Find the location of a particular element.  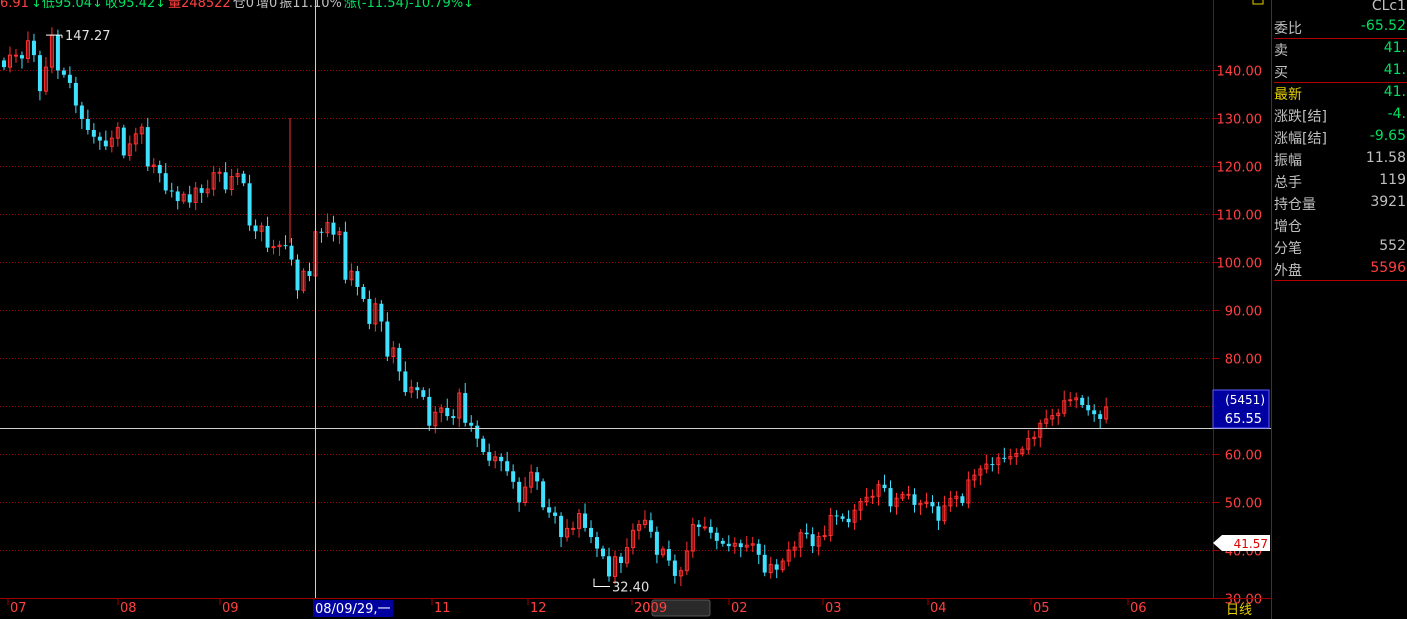

quote-label: 涨幅[结] is located at coordinates (1300, 139).